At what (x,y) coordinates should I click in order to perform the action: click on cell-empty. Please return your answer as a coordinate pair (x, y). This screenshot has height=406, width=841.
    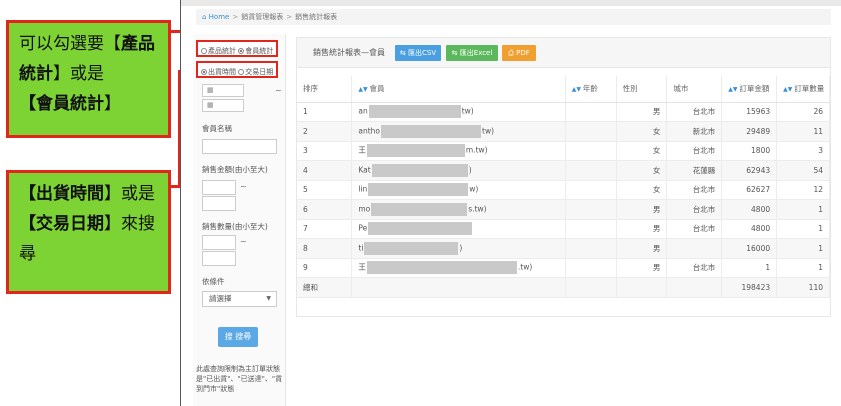
    Looking at the image, I should click on (458, 287).